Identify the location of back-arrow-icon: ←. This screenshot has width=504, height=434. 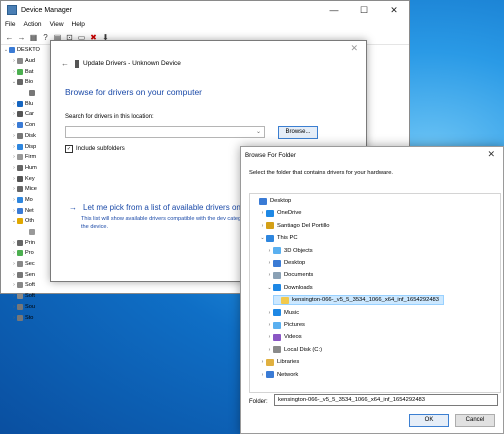
(65, 63).